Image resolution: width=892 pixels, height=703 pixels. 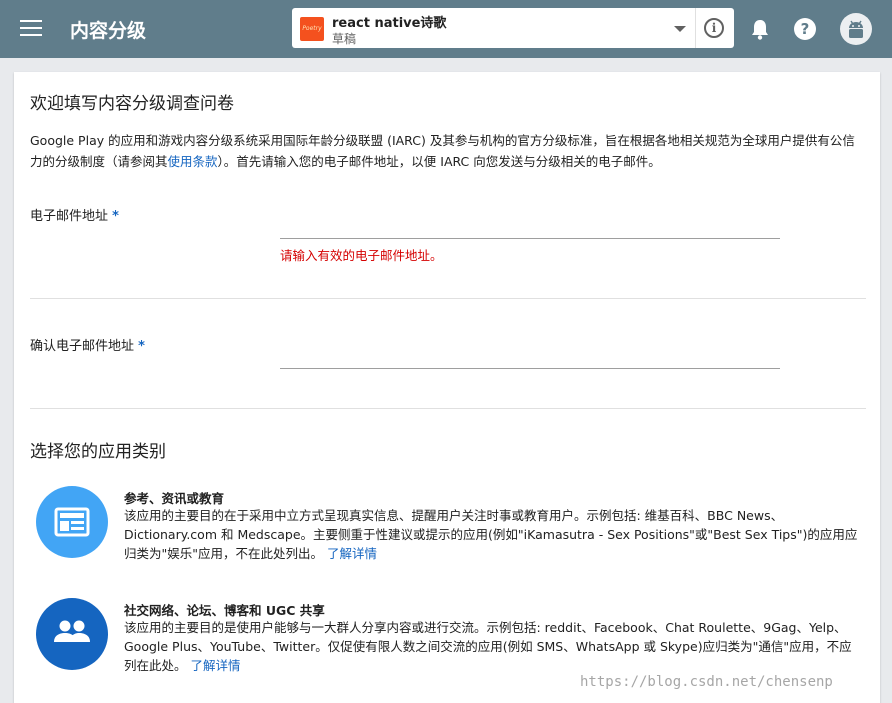 I want to click on app-thumbnail: Poetry, so click(x=312, y=29).